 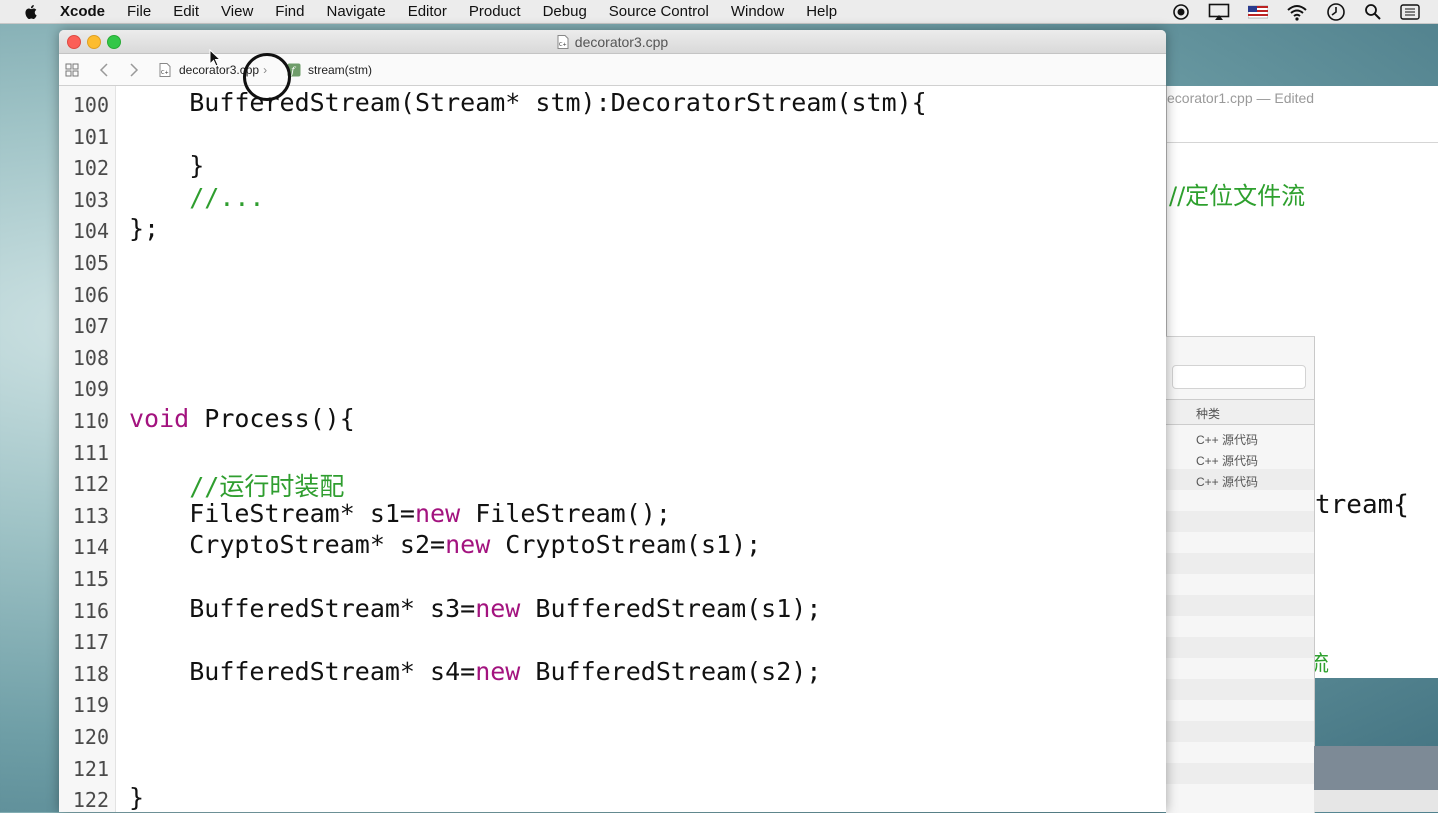 What do you see at coordinates (1376, 801) in the screenshot?
I see `scroll-bar-area` at bounding box center [1376, 801].